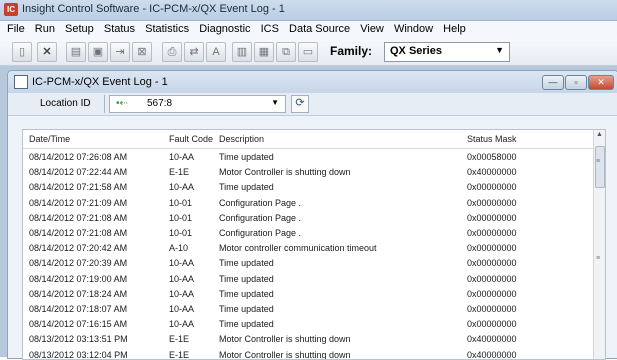  Describe the element at coordinates (78, 263) in the screenshot. I see `cell-datetime: 08/14/2012 07:20:39 AM` at that location.